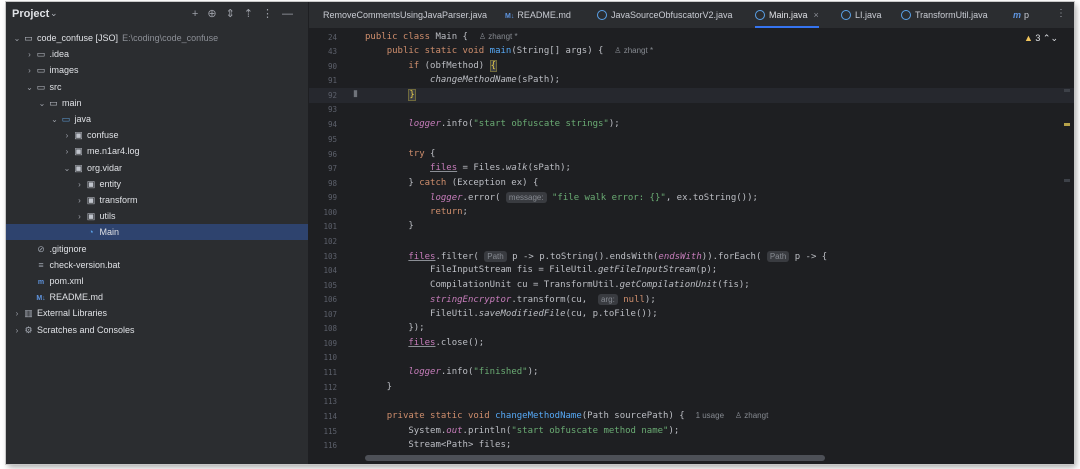  What do you see at coordinates (422, 154) in the screenshot?
I see `code-line: try {` at bounding box center [422, 154].